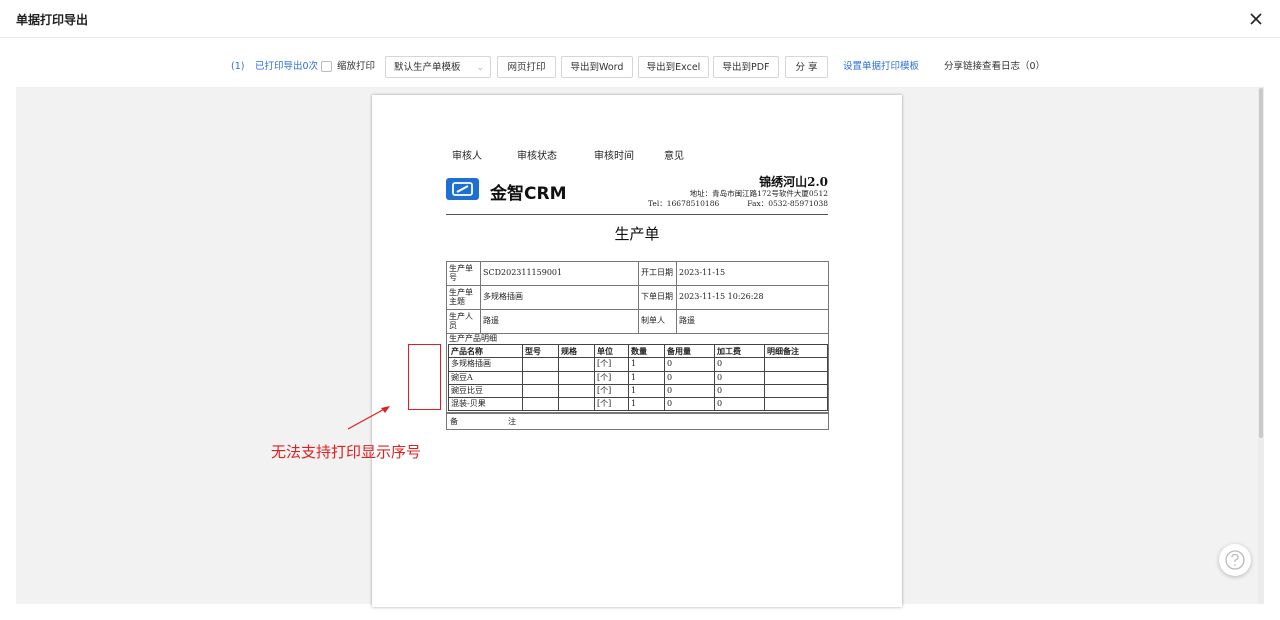 The width and height of the screenshot is (1280, 620). I want to click on printed-export-count-link: 已打印导出0次, so click(286, 67).